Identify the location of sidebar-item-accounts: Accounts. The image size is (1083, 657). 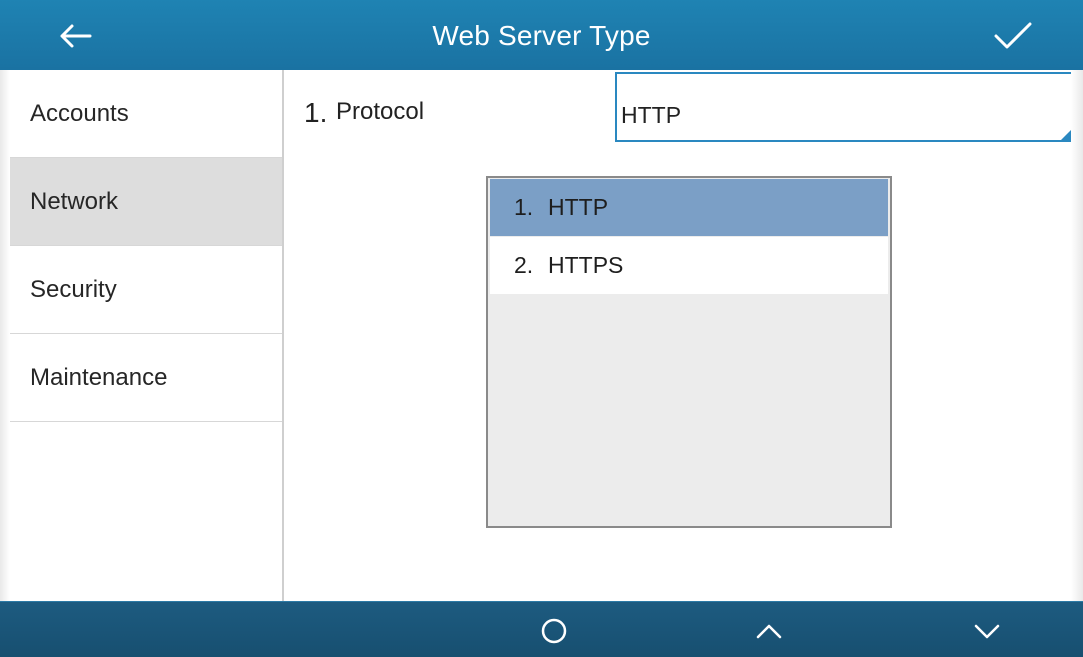
(146, 114).